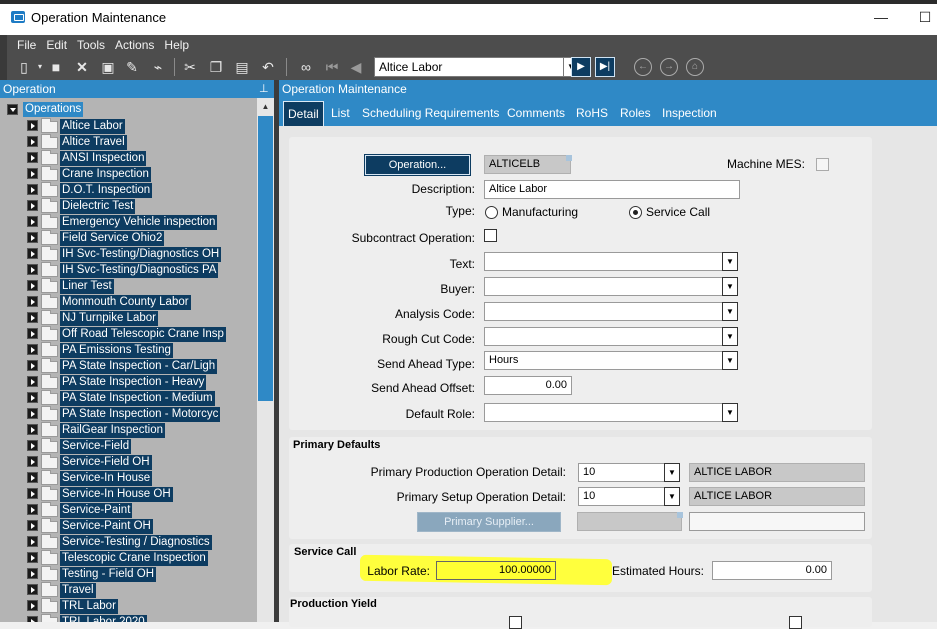 This screenshot has width=937, height=629. What do you see at coordinates (116, 350) in the screenshot?
I see `tree-item: PA Emissions Testing` at bounding box center [116, 350].